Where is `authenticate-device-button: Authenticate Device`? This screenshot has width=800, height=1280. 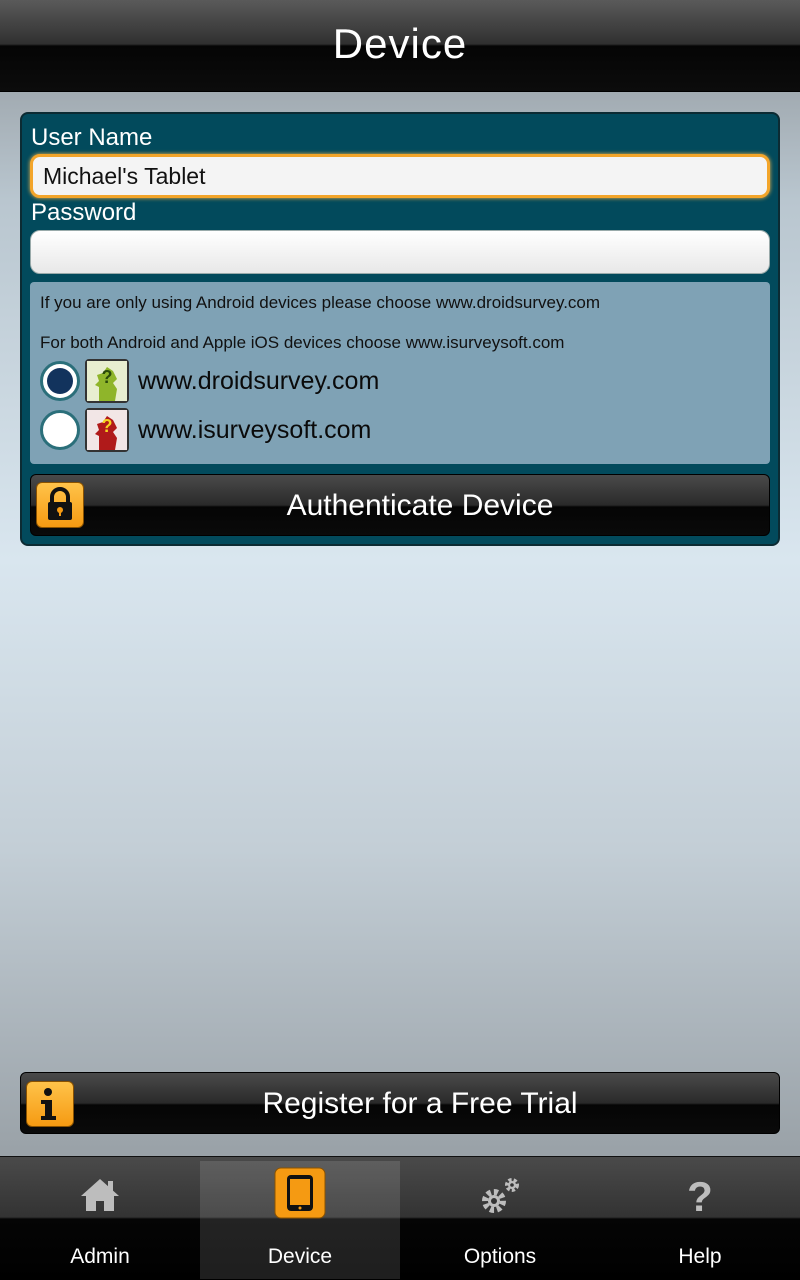 authenticate-device-button: Authenticate Device is located at coordinates (400, 505).